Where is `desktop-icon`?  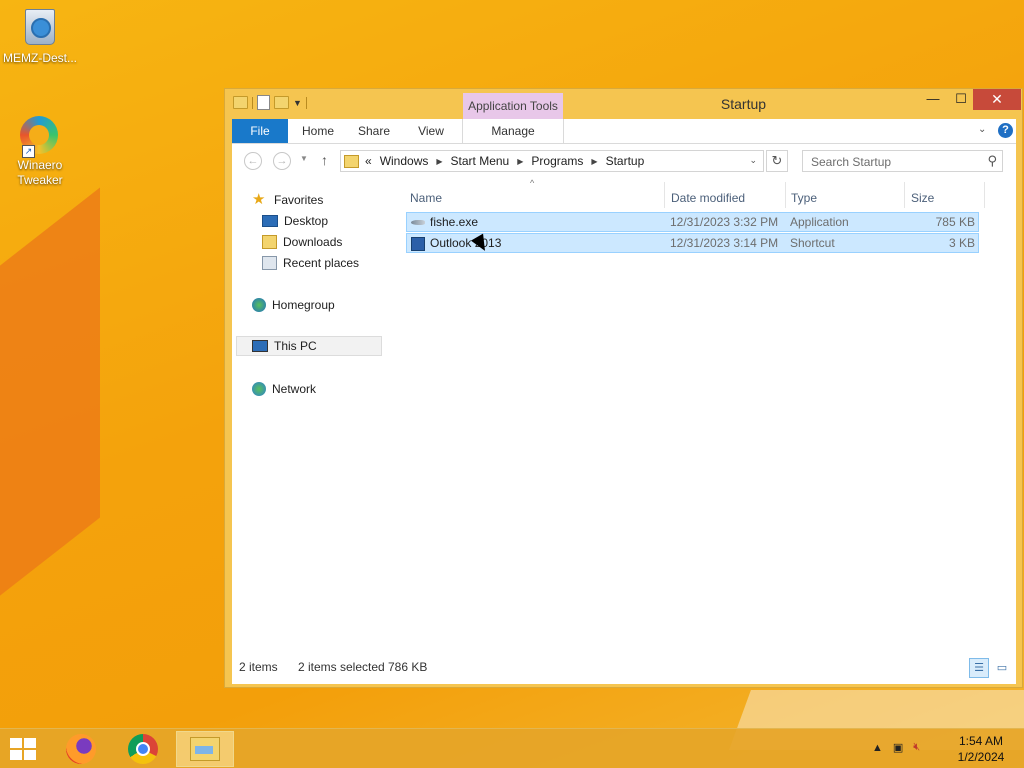 desktop-icon is located at coordinates (270, 221).